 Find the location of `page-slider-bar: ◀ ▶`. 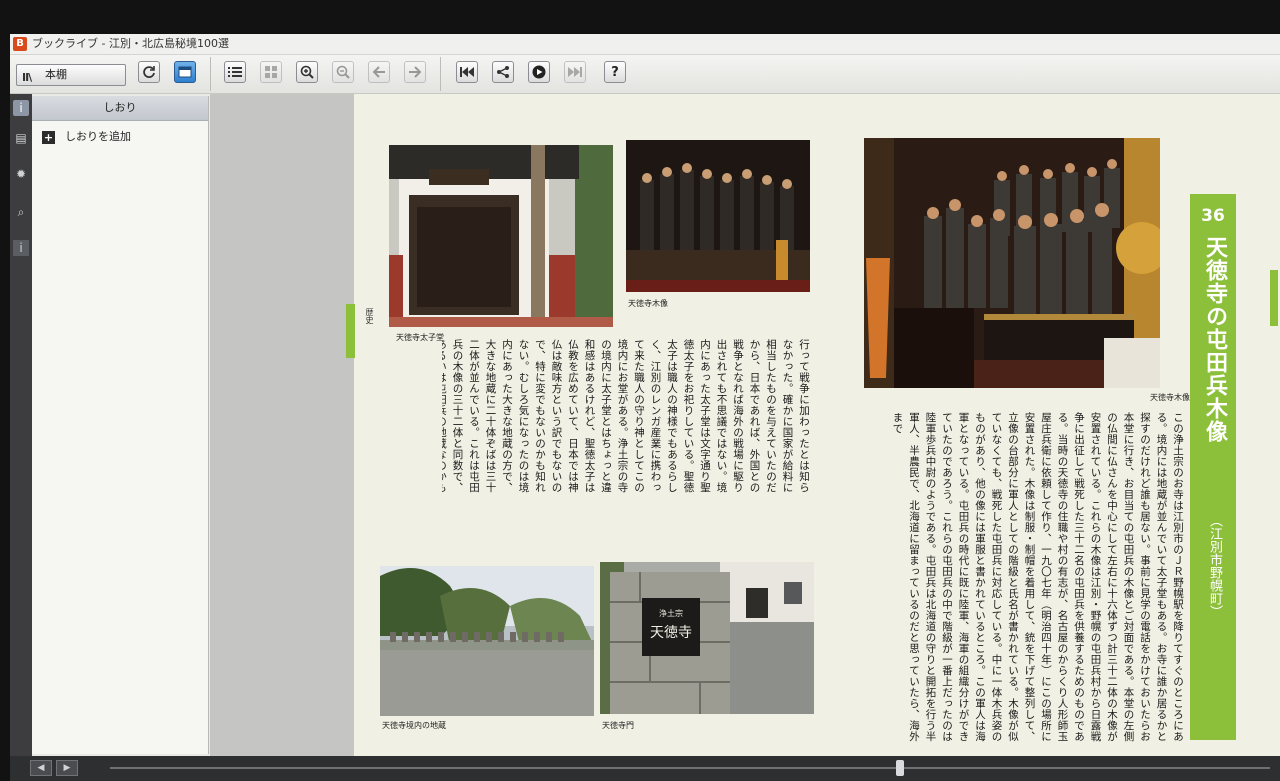

page-slider-bar: ◀ ▶ is located at coordinates (645, 768).